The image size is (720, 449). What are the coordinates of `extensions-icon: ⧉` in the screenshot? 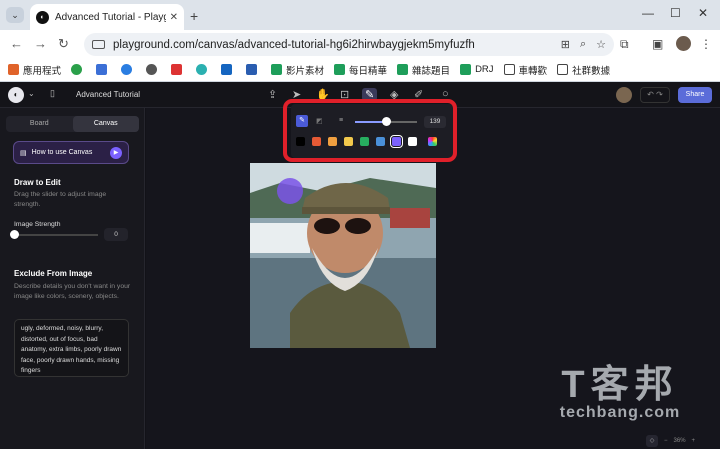 It's located at (624, 44).